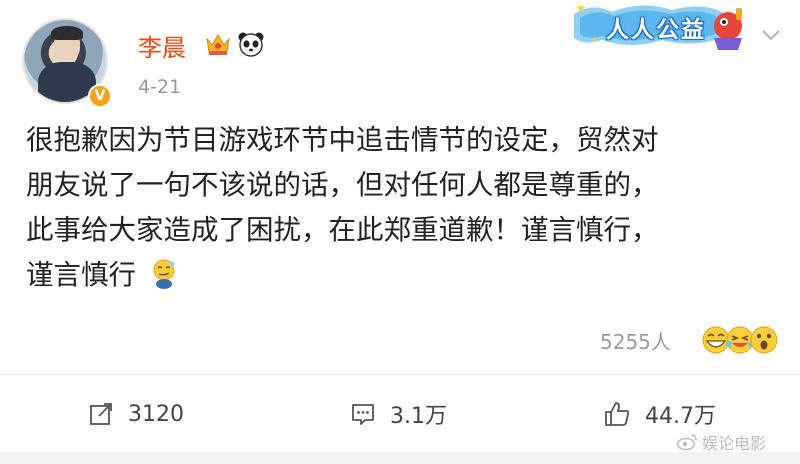 Image resolution: width=800 pixels, height=464 pixels. Describe the element at coordinates (251, 44) in the screenshot. I see `panda-icon` at that location.